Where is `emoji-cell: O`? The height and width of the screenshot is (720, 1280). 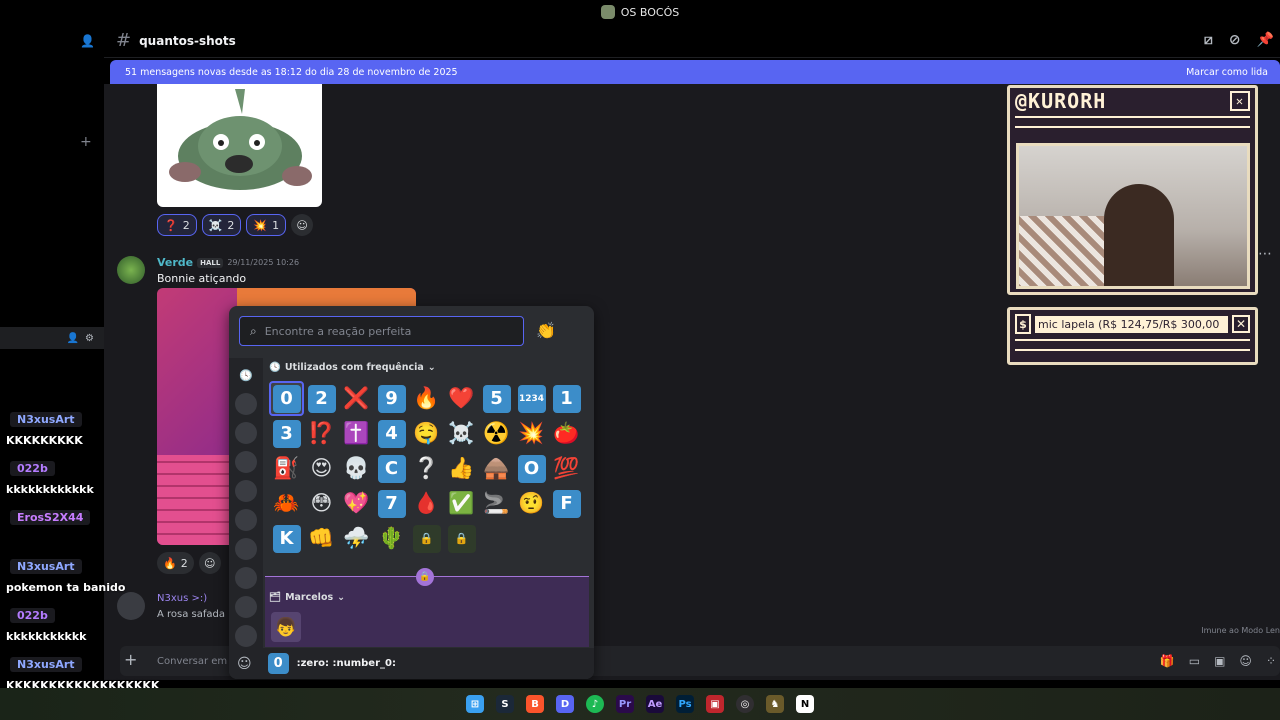
emoji-cell: O is located at coordinates (531, 468).